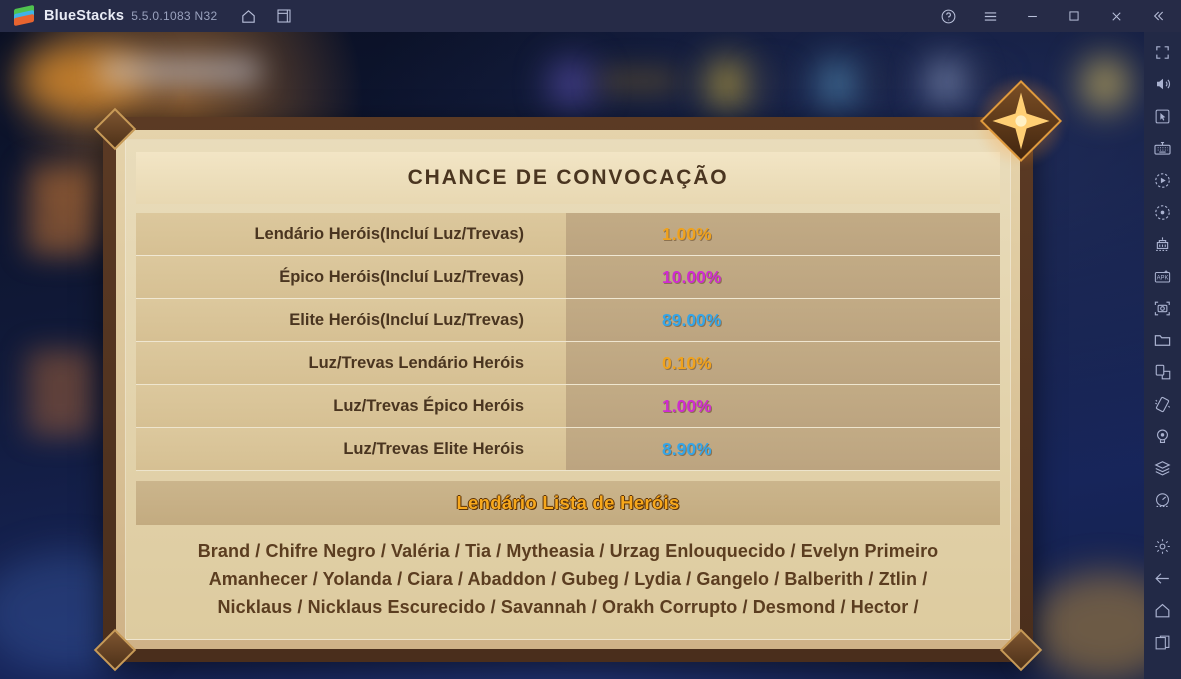  What do you see at coordinates (351, 449) in the screenshot?
I see `row-label: Luz/Trevas Elite Heróis` at bounding box center [351, 449].